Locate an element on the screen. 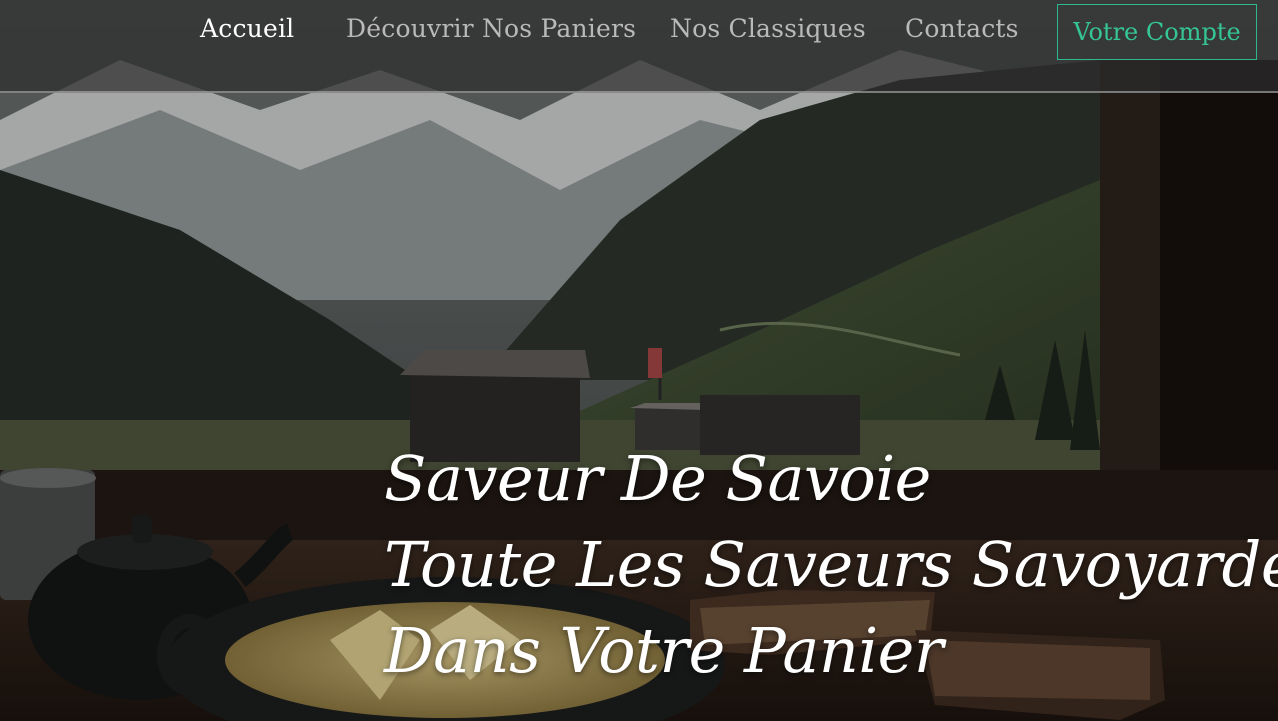 The width and height of the screenshot is (1278, 721). hero-line-2: Toute Les Saveurs Savoyarde is located at coordinates (831, 564).